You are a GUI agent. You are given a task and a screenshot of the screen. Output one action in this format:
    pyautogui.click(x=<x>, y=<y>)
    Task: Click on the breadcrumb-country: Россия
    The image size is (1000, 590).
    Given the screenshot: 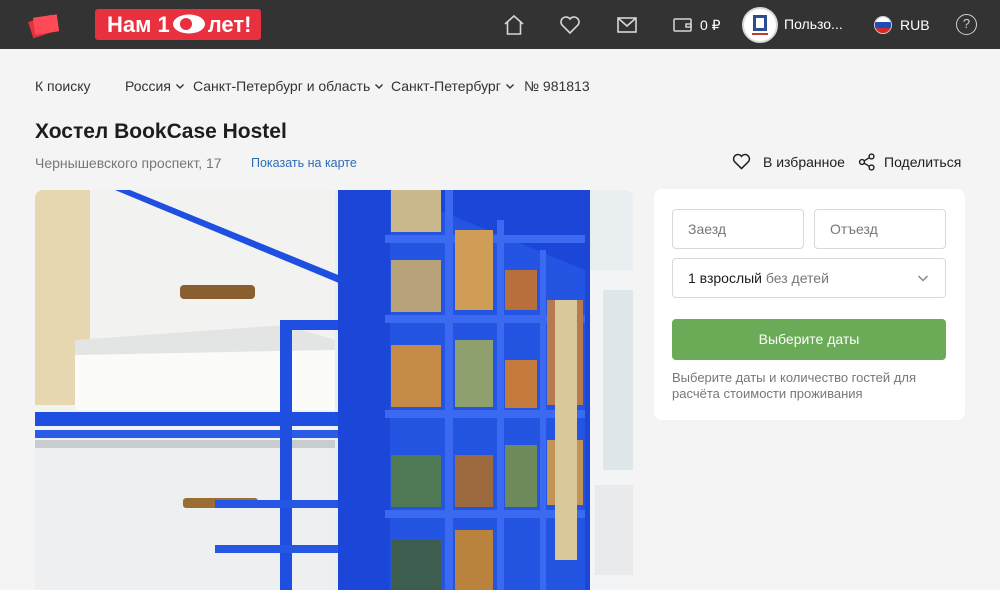 What is the action you would take?
    pyautogui.click(x=155, y=86)
    